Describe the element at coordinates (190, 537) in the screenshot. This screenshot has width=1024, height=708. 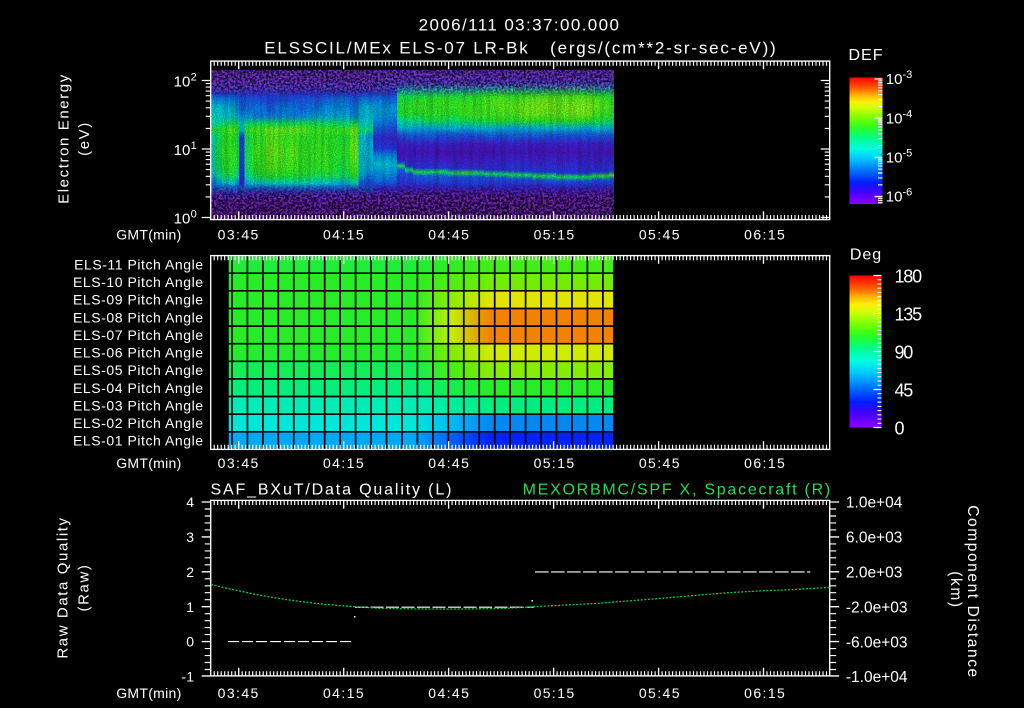
I see `svg-text: 3` at that location.